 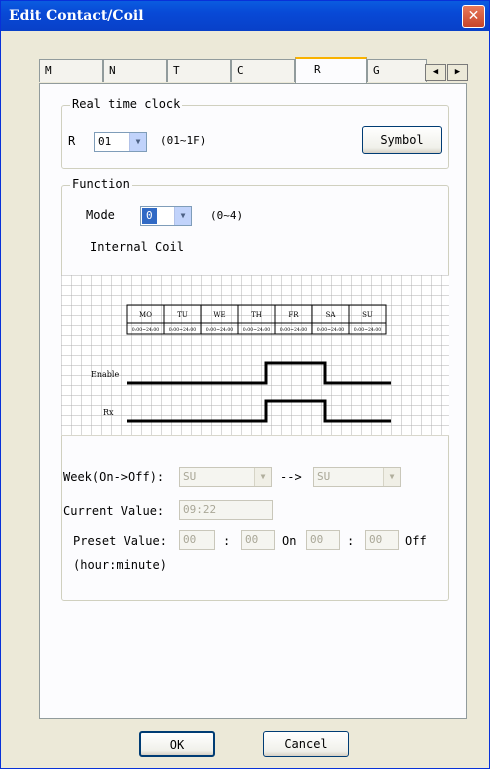 What do you see at coordinates (258, 540) in the screenshot?
I see `preset-on-minute-field: 00` at bounding box center [258, 540].